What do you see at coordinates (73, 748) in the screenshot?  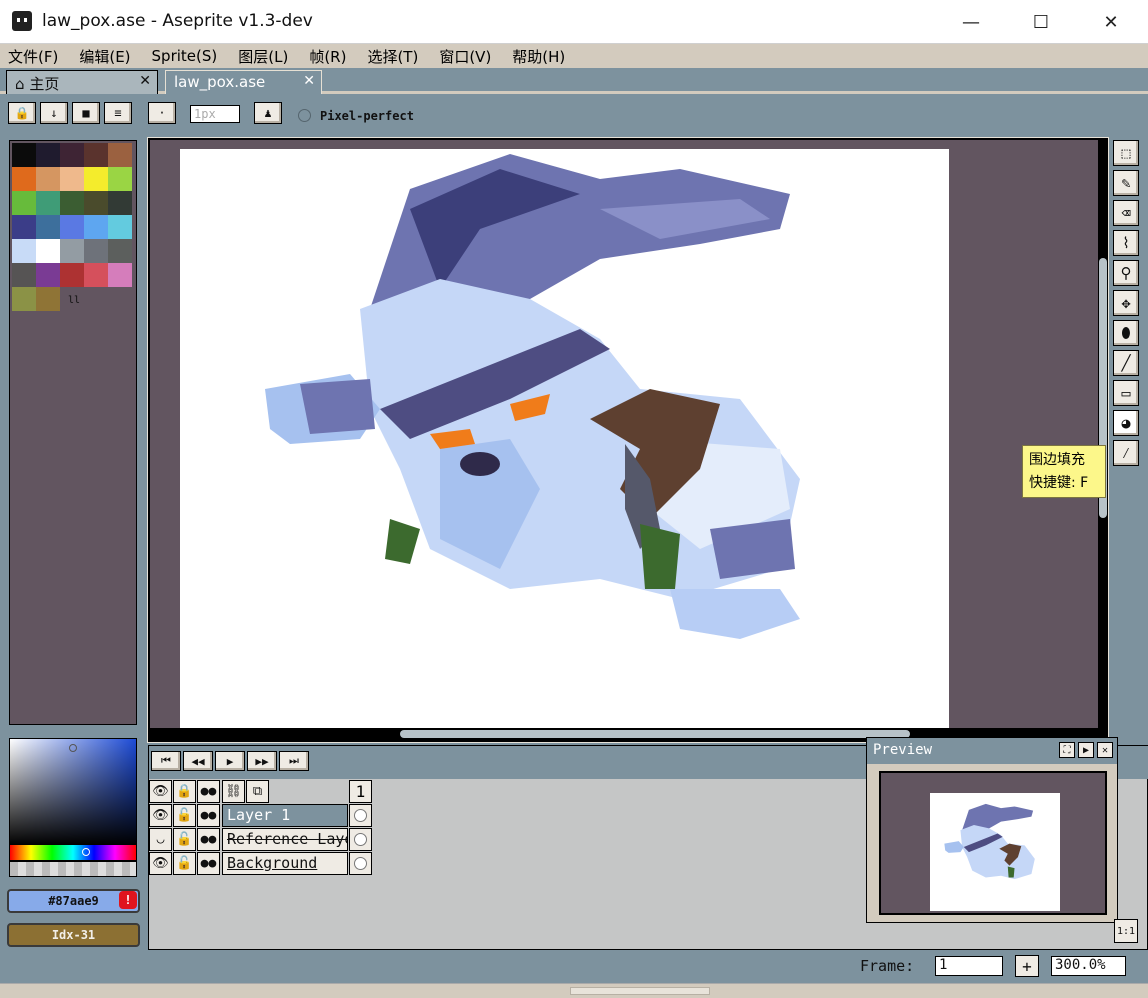 I see `spectrum-cursor` at bounding box center [73, 748].